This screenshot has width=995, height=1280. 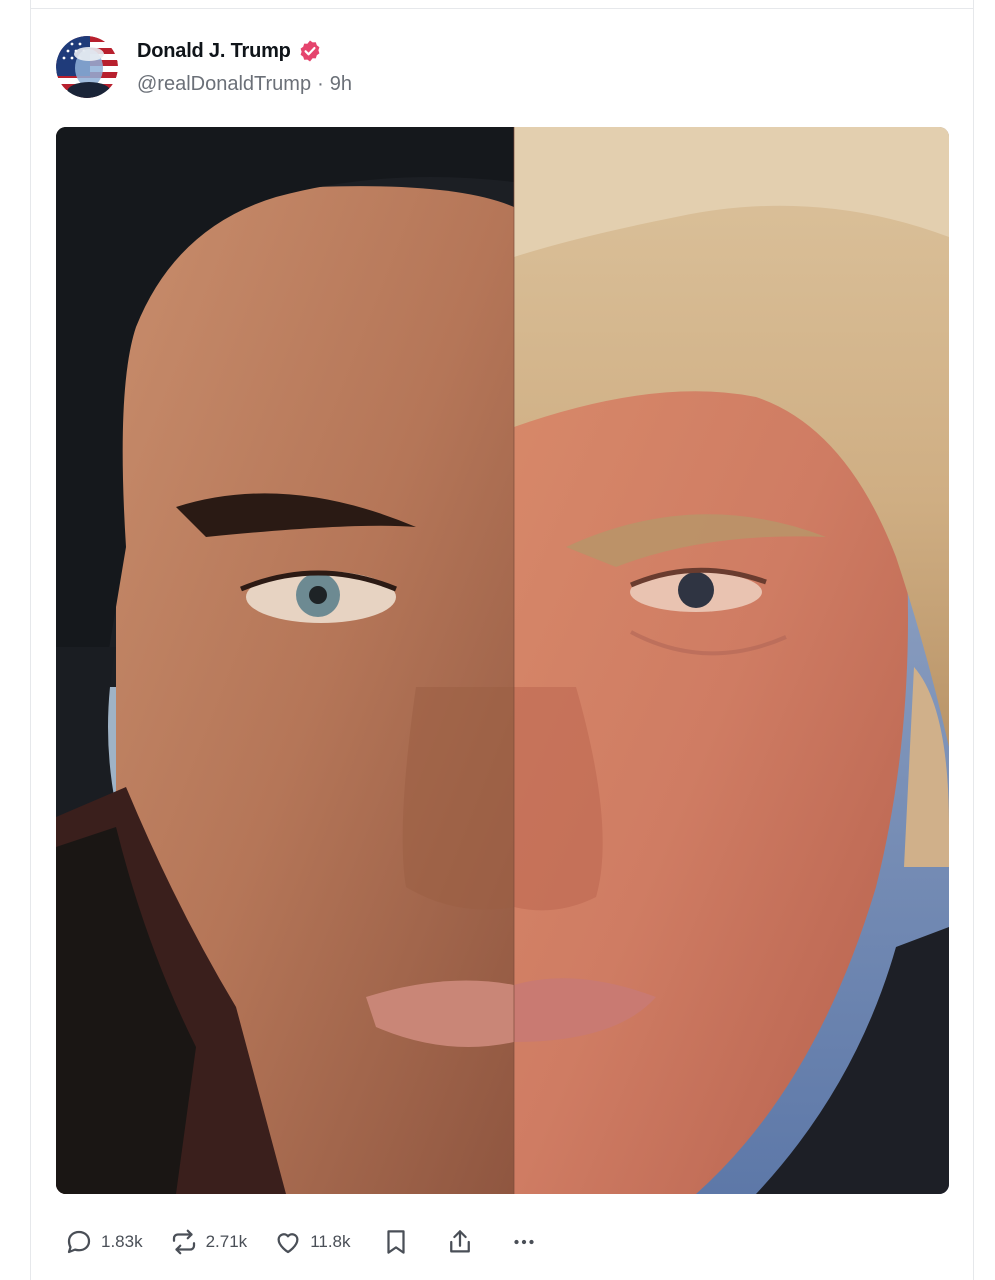 I want to click on like-button: 11.8k, so click(x=312, y=1242).